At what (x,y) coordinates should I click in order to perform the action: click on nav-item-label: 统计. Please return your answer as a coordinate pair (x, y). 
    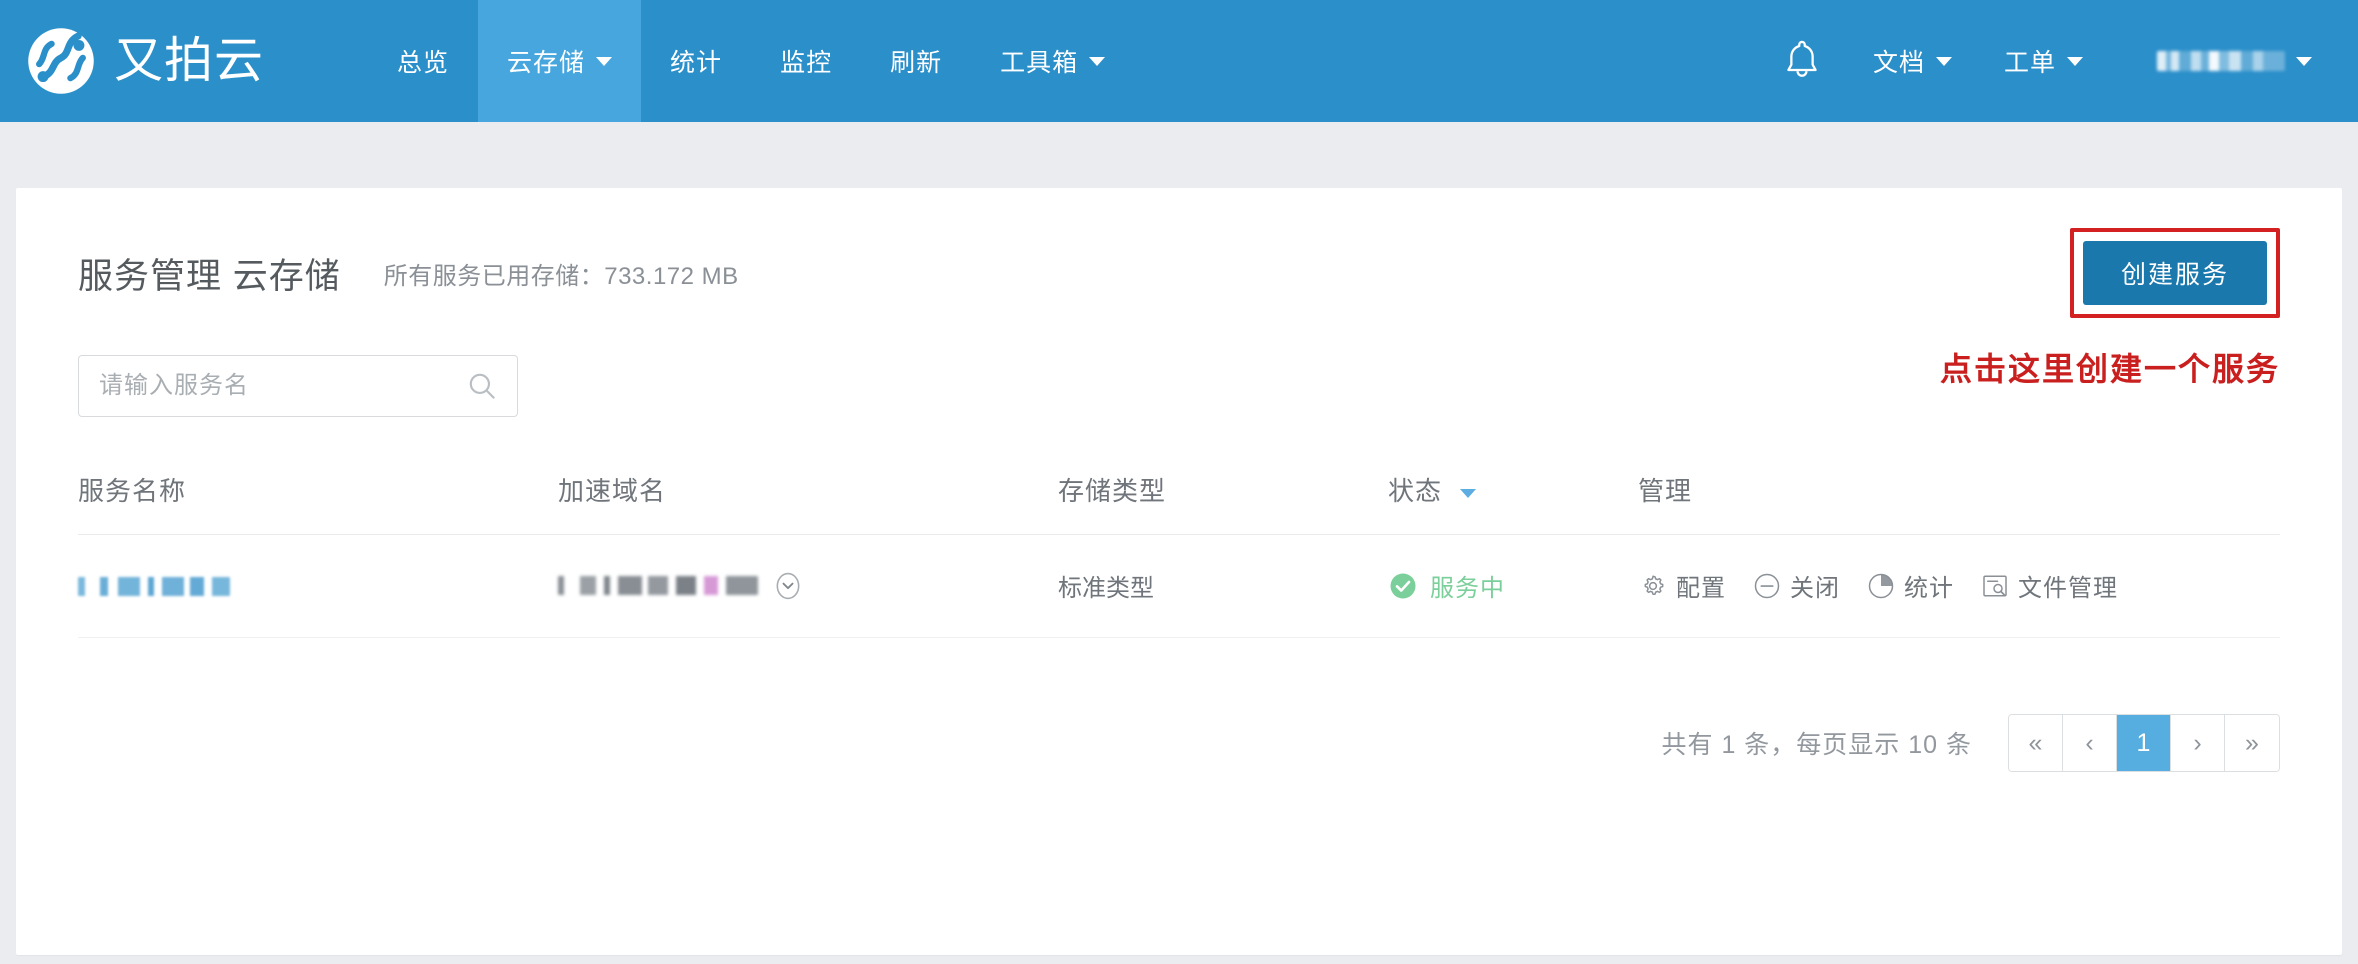
    Looking at the image, I should click on (696, 63).